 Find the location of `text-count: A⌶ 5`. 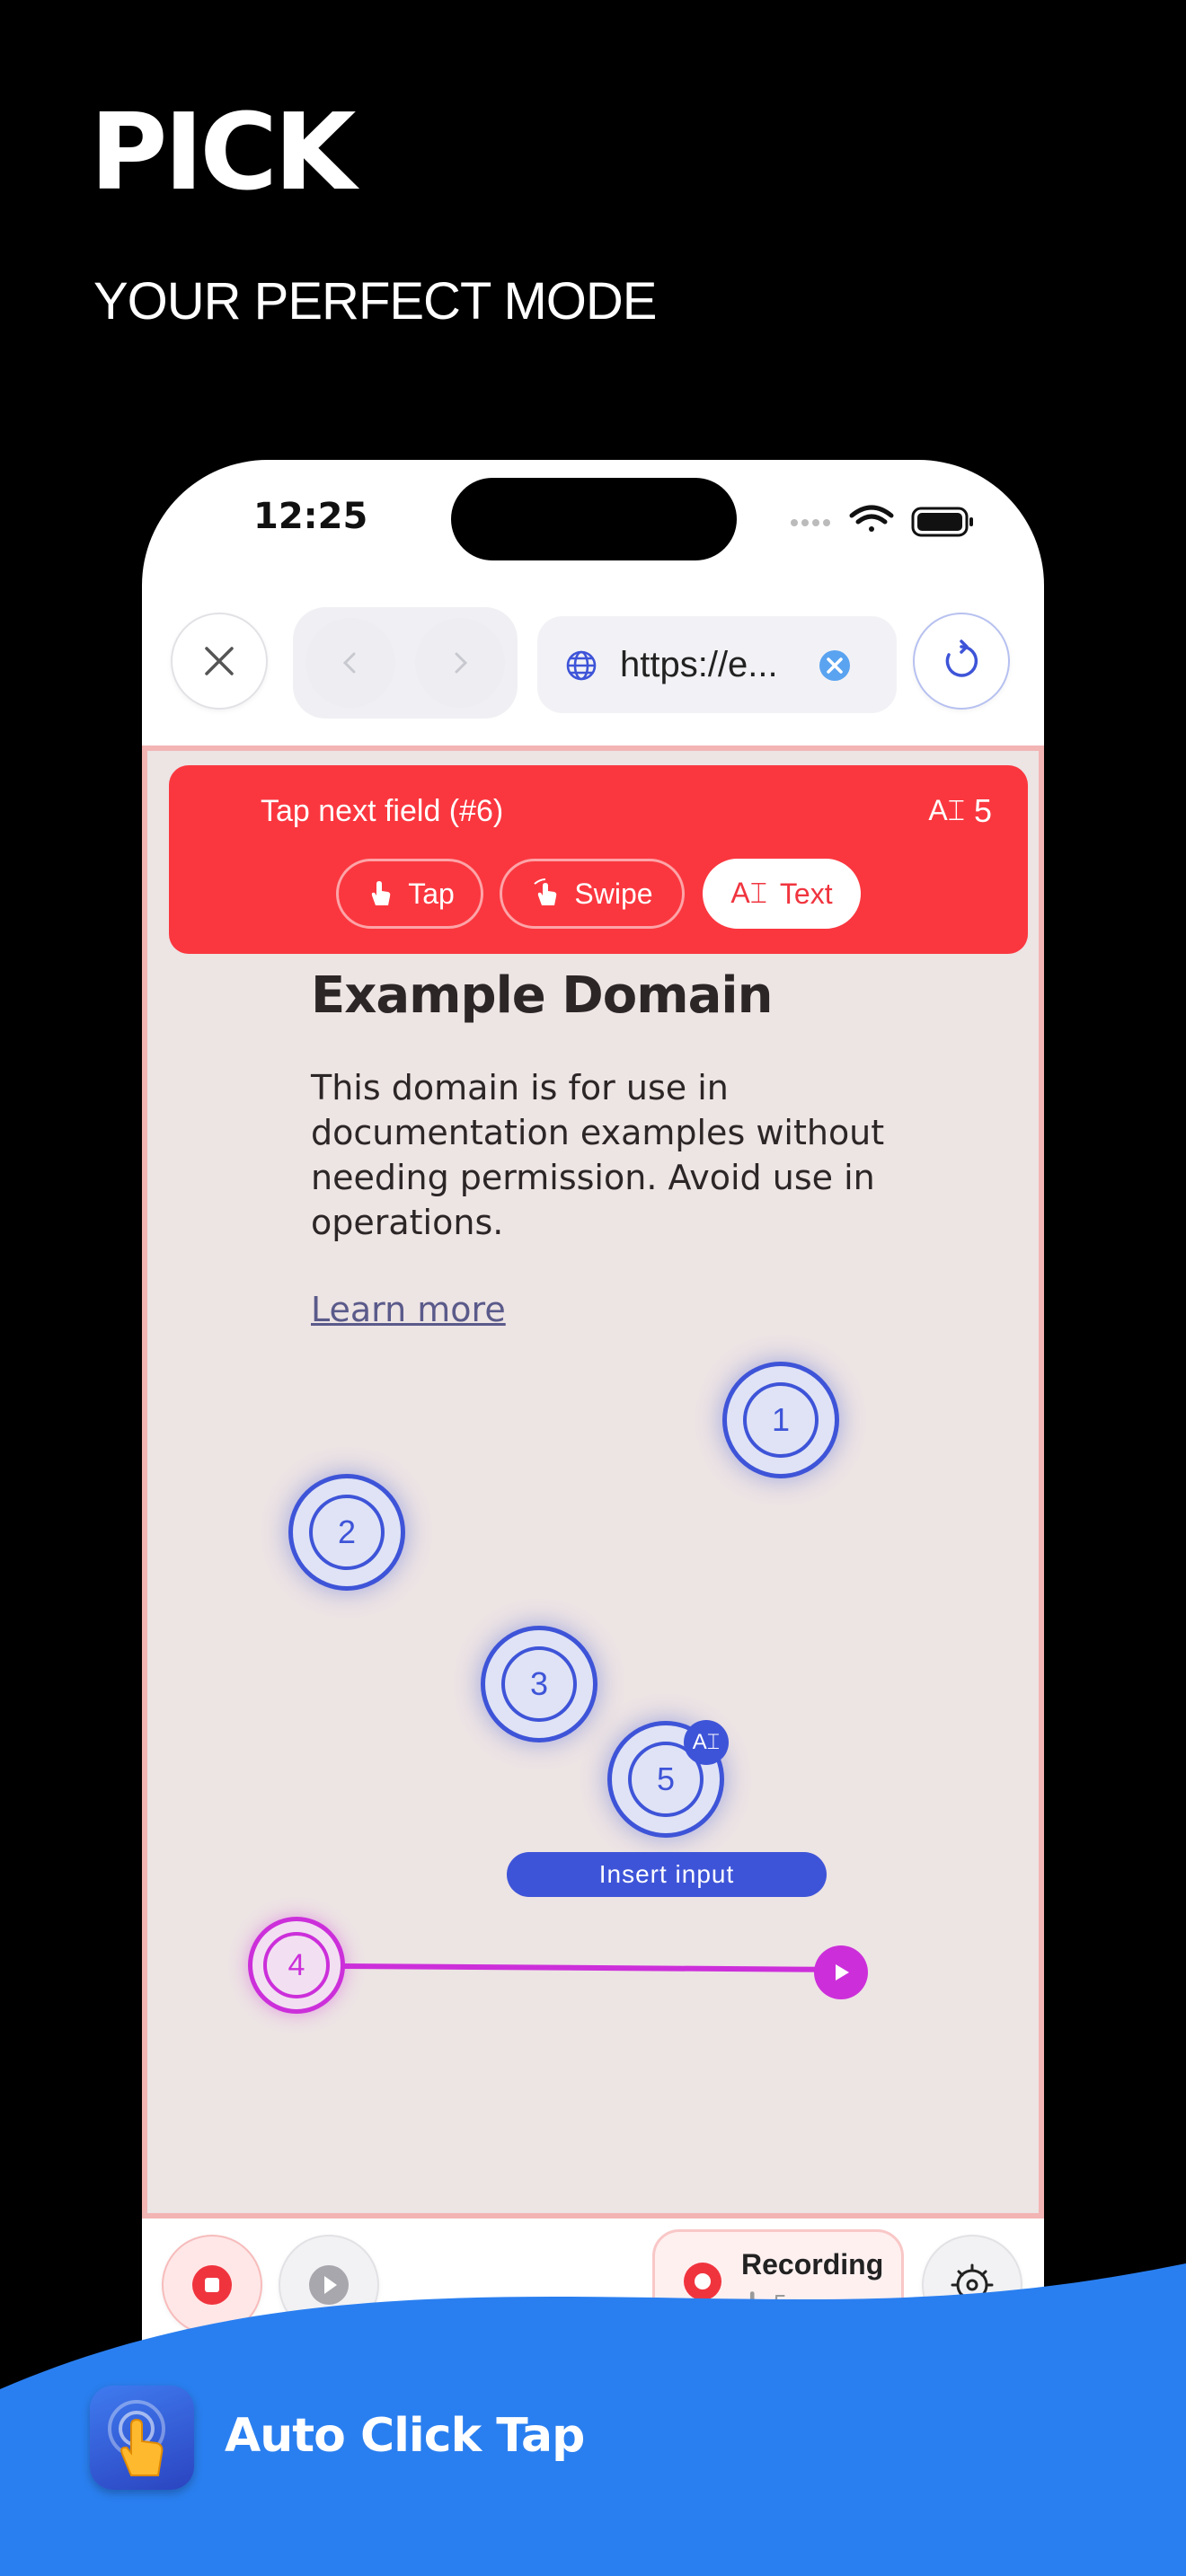

text-count: A⌶ 5 is located at coordinates (960, 811).